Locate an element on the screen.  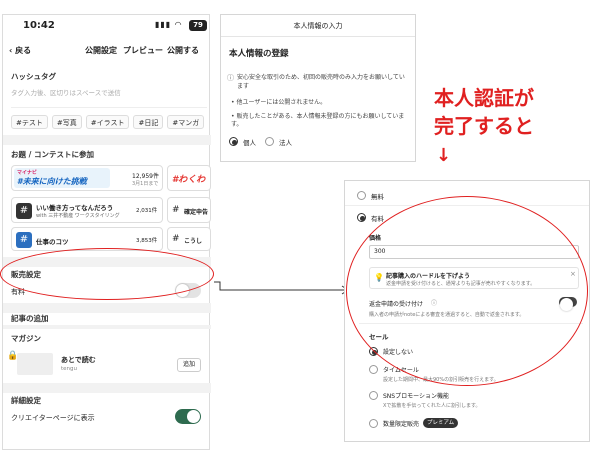
radio-corp is located at coordinates (269, 141).